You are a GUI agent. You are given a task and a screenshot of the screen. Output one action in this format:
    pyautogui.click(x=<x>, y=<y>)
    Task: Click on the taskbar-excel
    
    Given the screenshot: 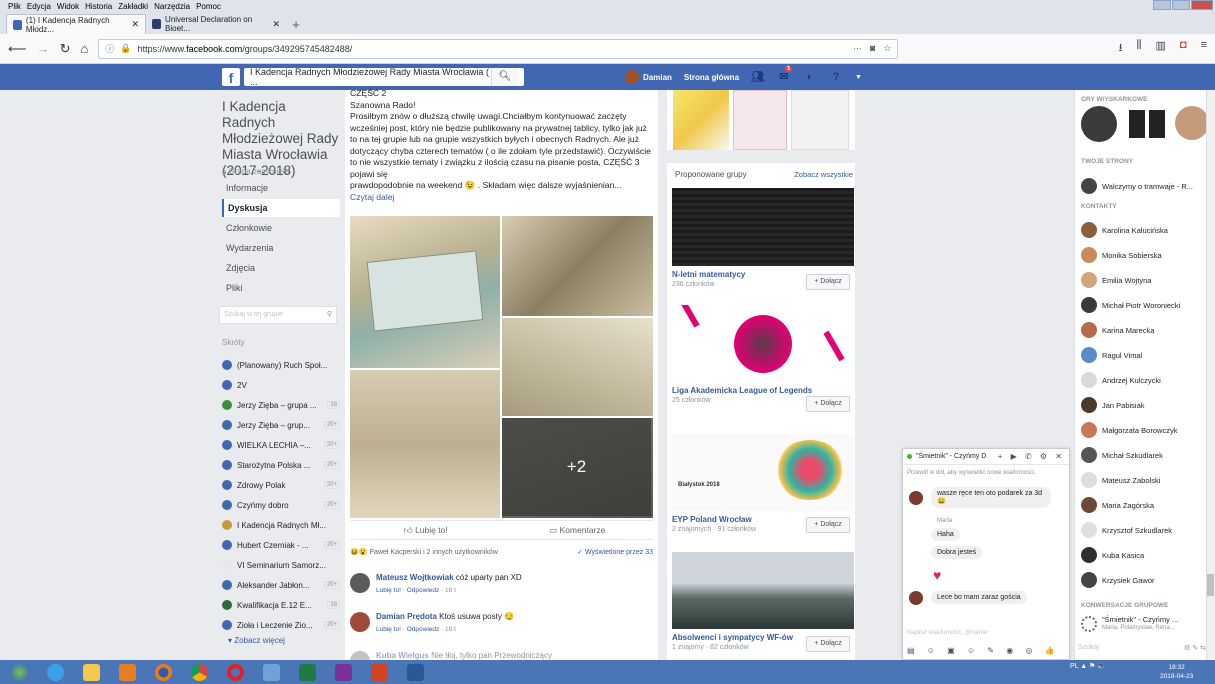 What is the action you would take?
    pyautogui.click(x=307, y=672)
    